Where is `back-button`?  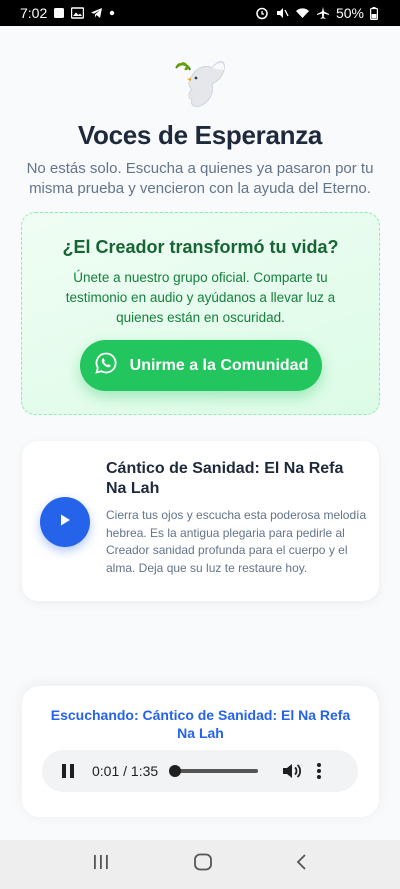
back-button is located at coordinates (302, 864).